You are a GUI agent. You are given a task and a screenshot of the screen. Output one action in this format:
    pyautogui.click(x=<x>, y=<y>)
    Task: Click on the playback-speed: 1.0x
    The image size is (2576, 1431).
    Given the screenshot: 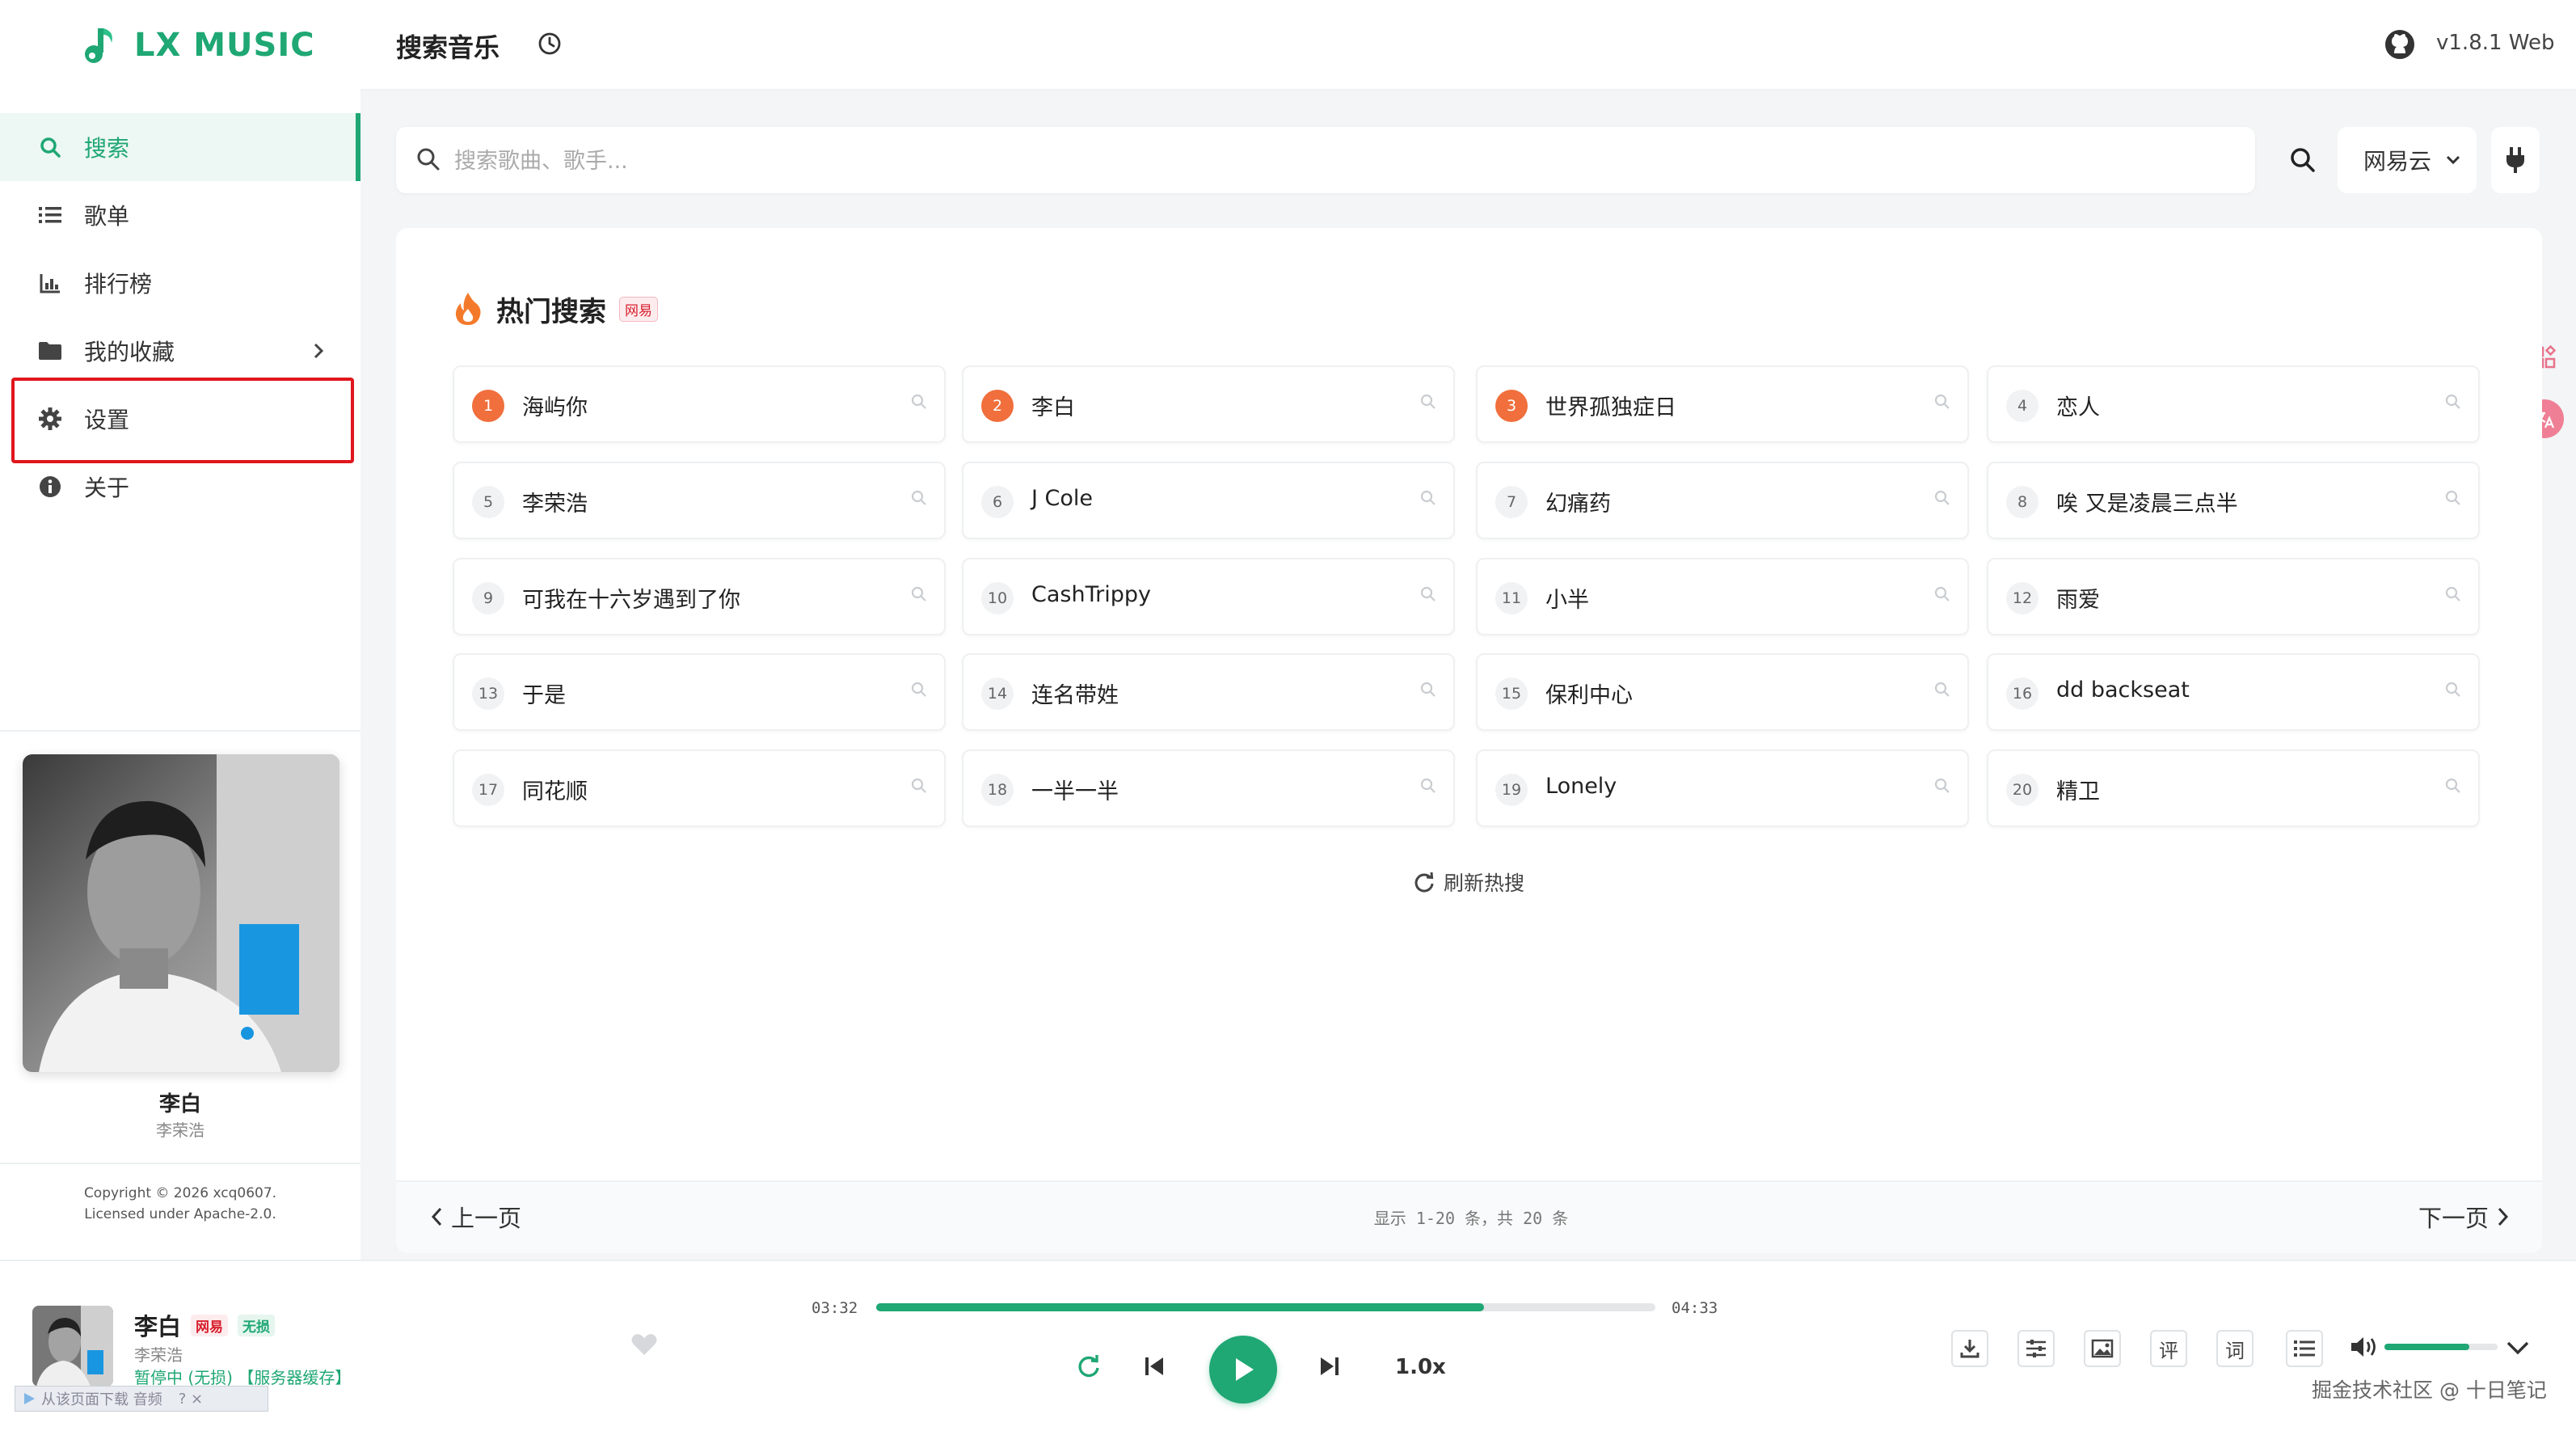 What is the action you would take?
    pyautogui.click(x=1421, y=1367)
    